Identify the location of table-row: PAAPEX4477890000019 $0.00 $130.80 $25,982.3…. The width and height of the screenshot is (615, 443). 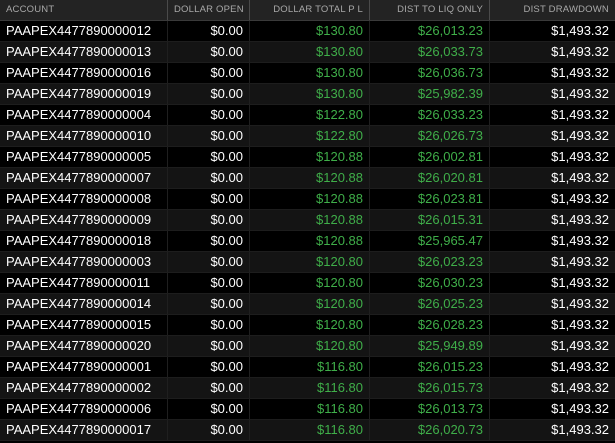
(307, 94).